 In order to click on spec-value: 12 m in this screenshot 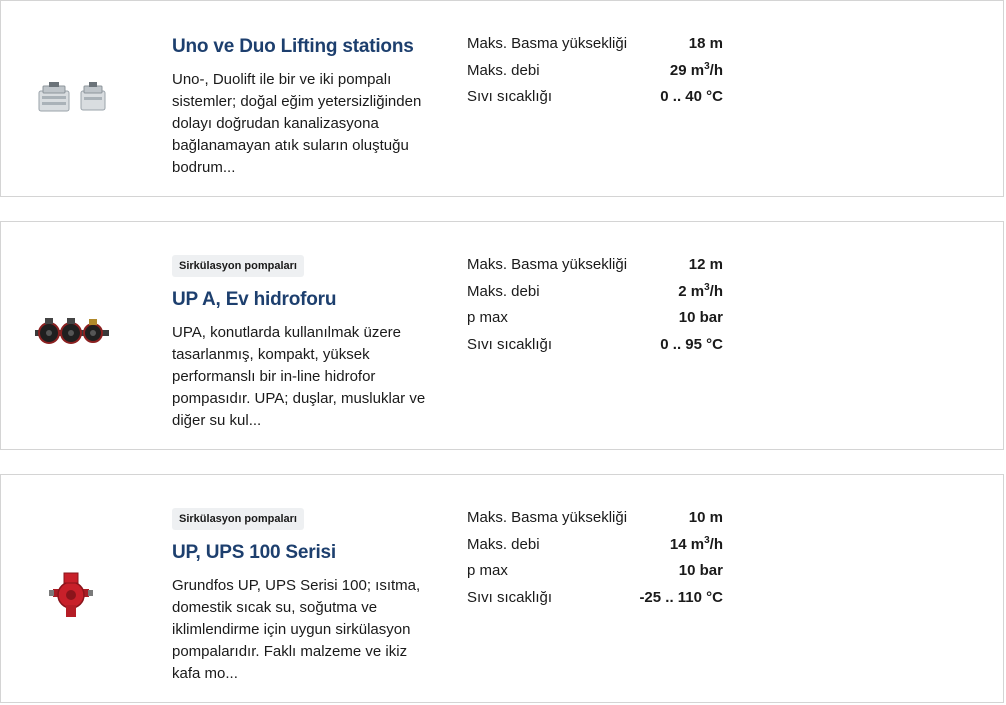, I will do `click(705, 264)`.